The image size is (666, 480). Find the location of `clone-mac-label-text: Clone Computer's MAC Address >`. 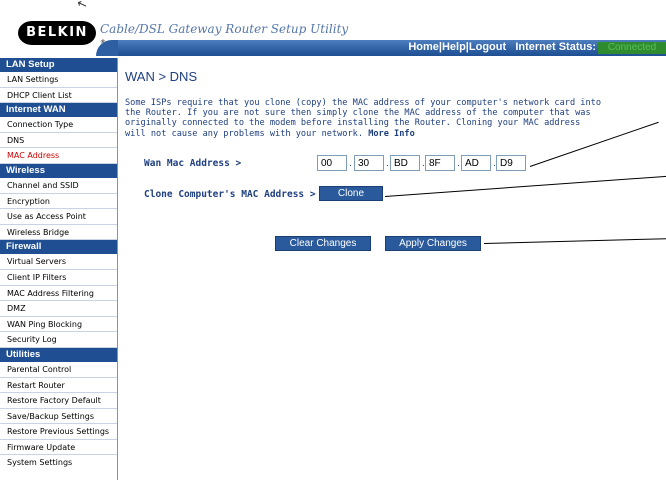

clone-mac-label-text: Clone Computer's MAC Address > is located at coordinates (230, 194).